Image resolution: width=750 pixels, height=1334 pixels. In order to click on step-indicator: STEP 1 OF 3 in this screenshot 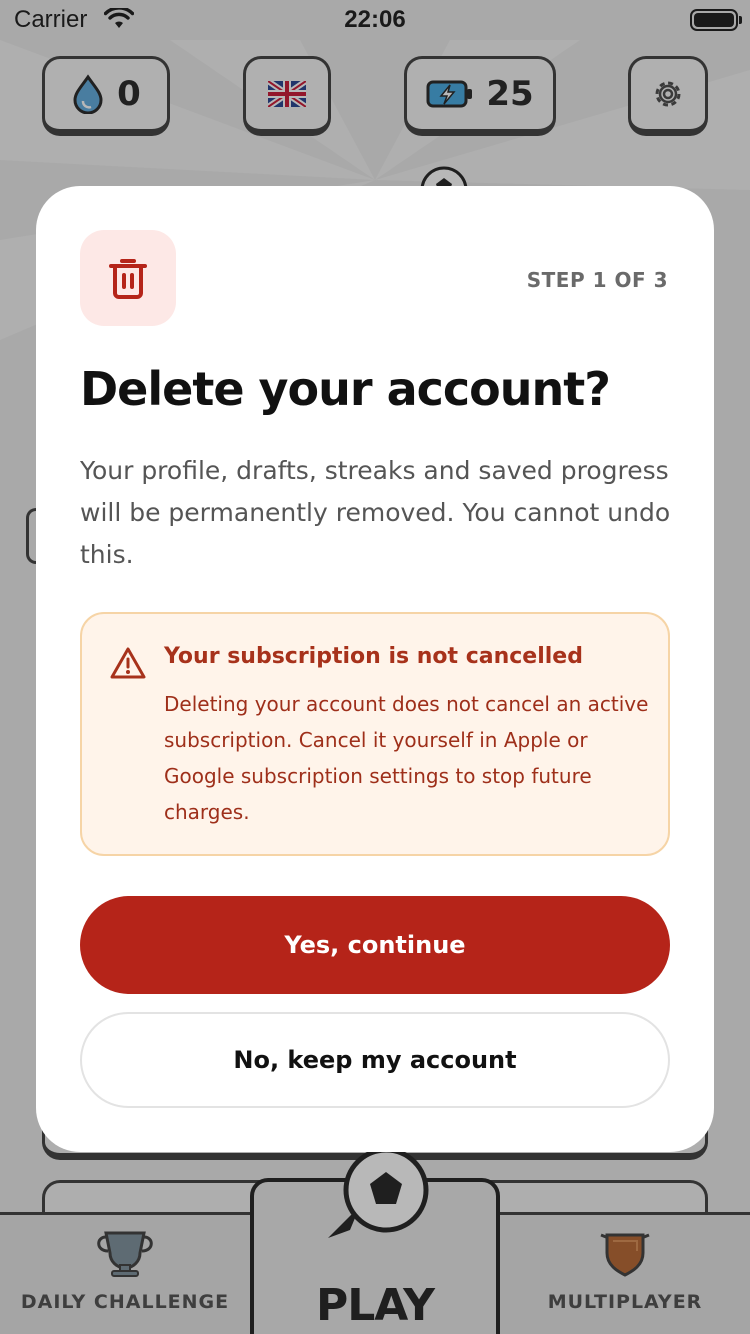, I will do `click(597, 280)`.